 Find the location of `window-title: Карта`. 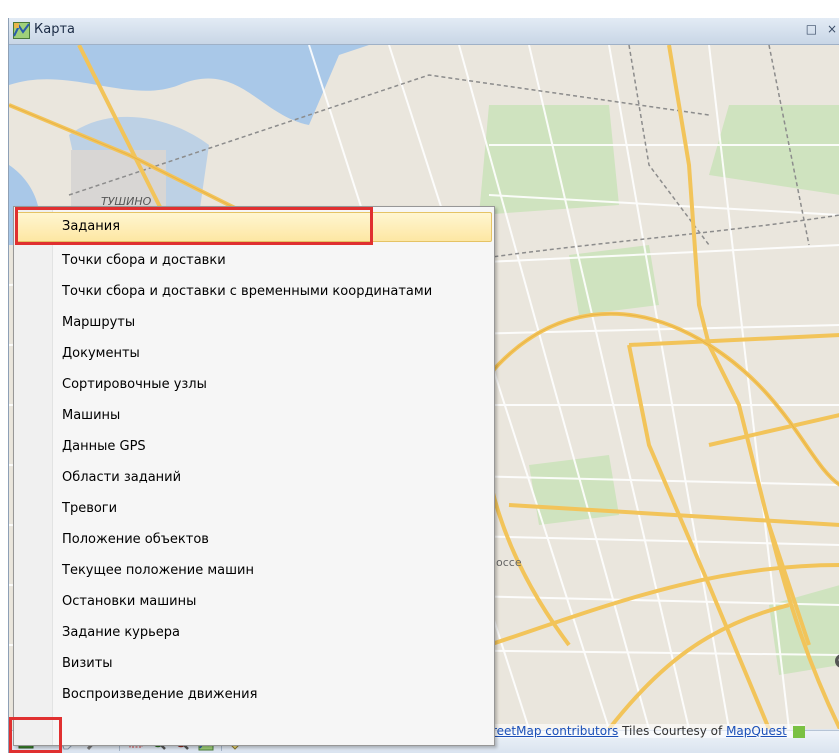

window-title: Карта is located at coordinates (54, 29).